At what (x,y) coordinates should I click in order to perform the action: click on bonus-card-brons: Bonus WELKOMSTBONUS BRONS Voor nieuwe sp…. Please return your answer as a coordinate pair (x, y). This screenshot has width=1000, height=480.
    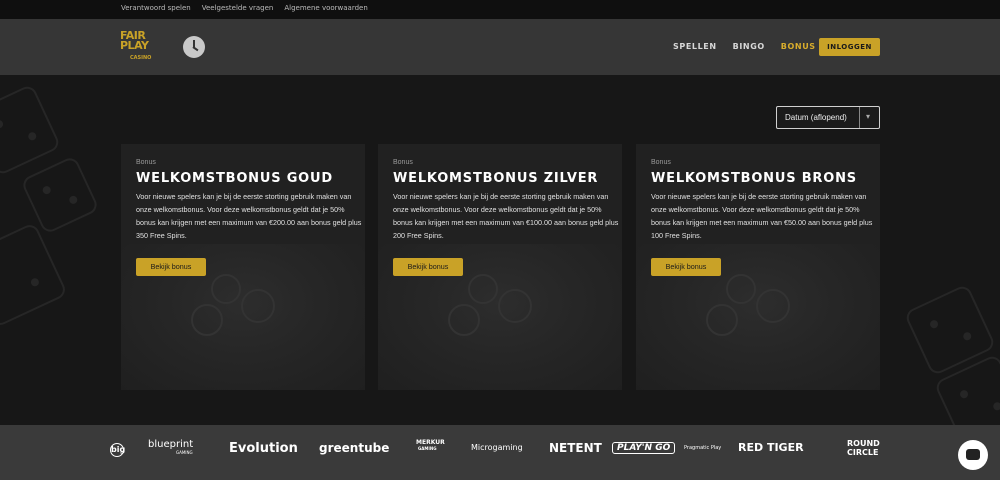
    Looking at the image, I should click on (758, 267).